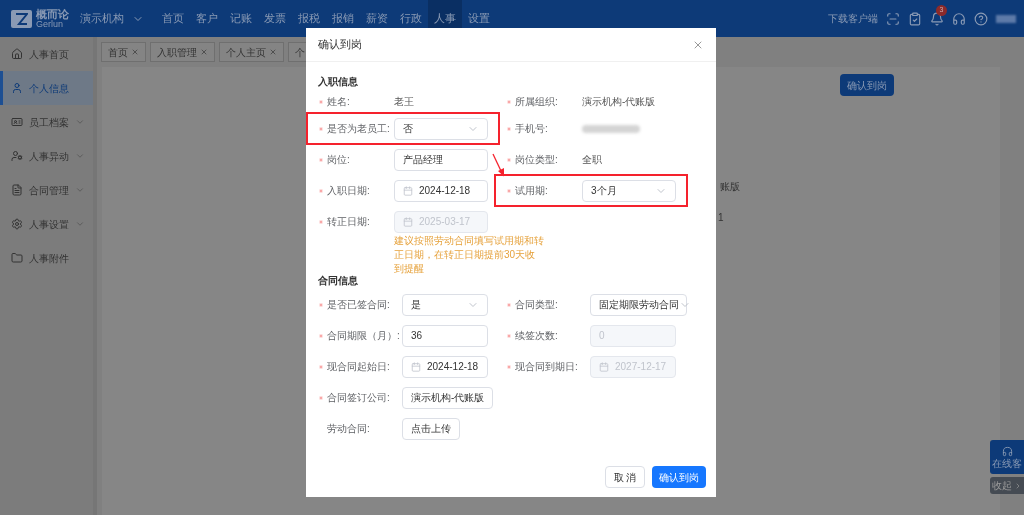  What do you see at coordinates (536, 160) in the screenshot?
I see `field-label: 岗位类型:` at bounding box center [536, 160].